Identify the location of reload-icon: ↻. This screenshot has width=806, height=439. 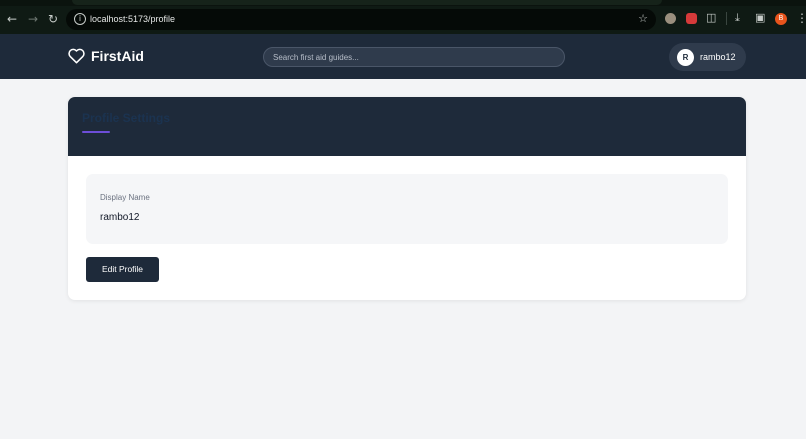
(53, 19).